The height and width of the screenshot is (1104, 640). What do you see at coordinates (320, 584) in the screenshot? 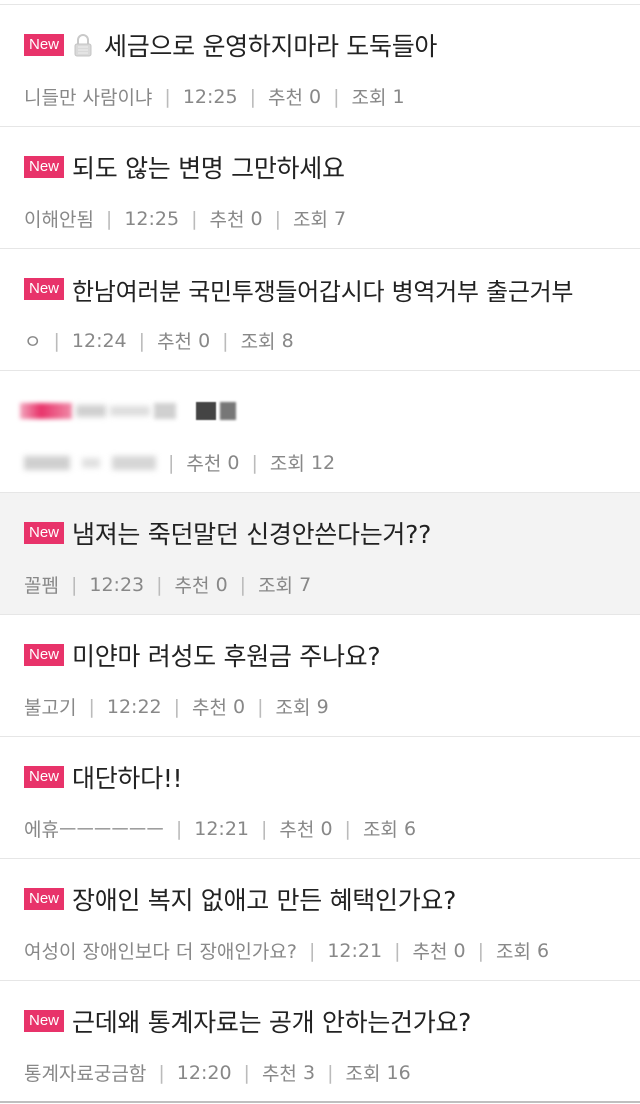
I see `post-meta: 꼴펨 | 12:23 | 추천 0 | 조회 7` at bounding box center [320, 584].